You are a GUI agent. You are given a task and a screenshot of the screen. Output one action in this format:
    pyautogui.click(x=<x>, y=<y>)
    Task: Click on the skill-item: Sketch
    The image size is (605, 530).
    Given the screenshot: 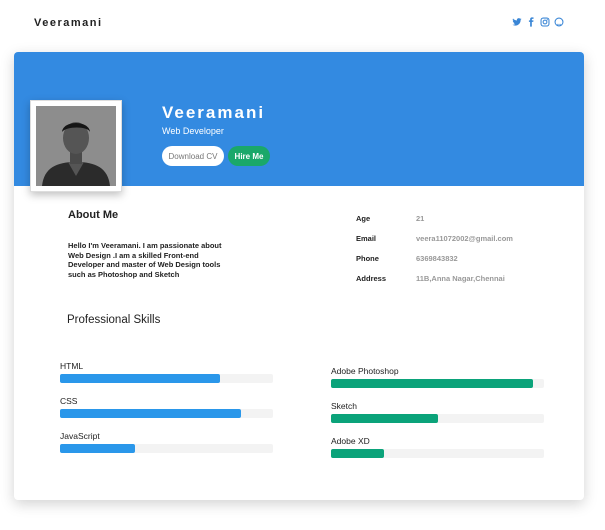 What is the action you would take?
    pyautogui.click(x=437, y=418)
    